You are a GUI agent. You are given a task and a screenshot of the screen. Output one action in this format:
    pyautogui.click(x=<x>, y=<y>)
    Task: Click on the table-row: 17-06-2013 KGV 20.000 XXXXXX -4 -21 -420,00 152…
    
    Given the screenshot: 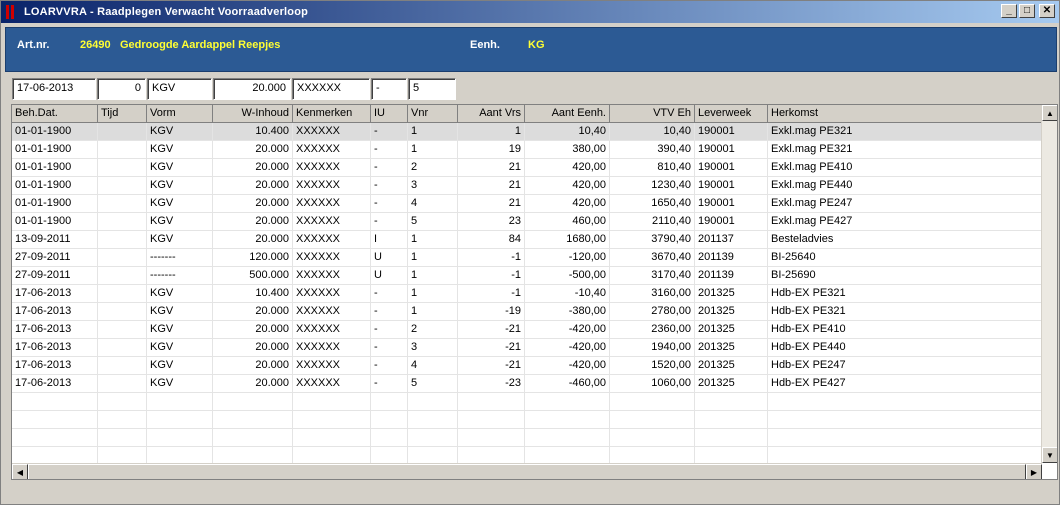 What is the action you would take?
    pyautogui.click(x=527, y=366)
    